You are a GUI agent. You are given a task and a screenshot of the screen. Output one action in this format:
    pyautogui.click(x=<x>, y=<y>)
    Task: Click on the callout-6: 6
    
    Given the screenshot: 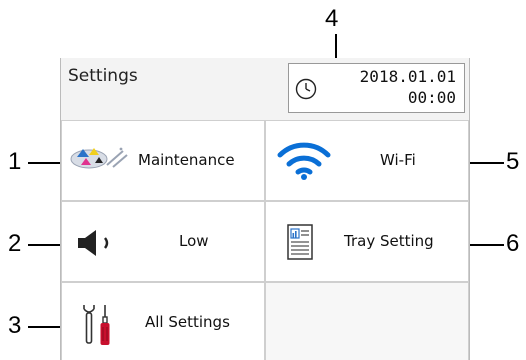 What is the action you would take?
    pyautogui.click(x=513, y=243)
    